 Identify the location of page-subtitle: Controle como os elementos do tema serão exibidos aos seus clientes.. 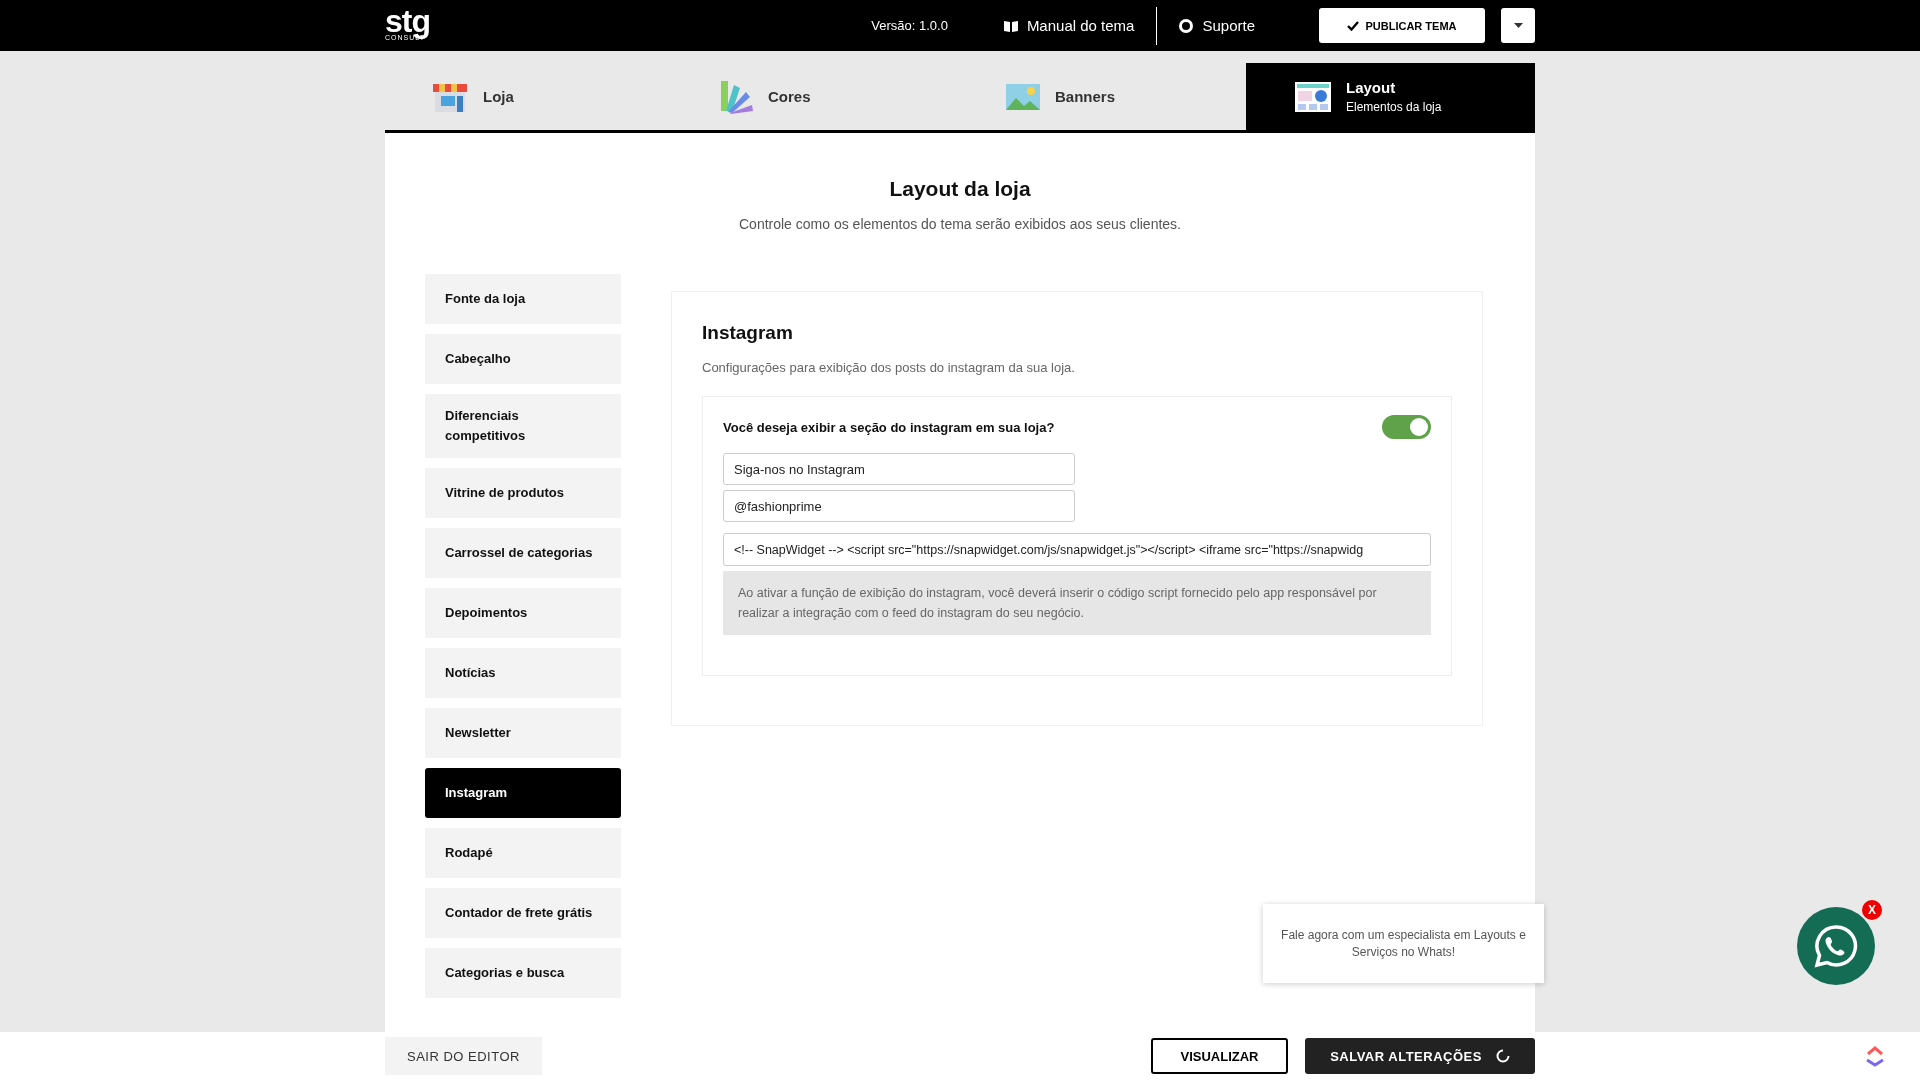
(960, 224).